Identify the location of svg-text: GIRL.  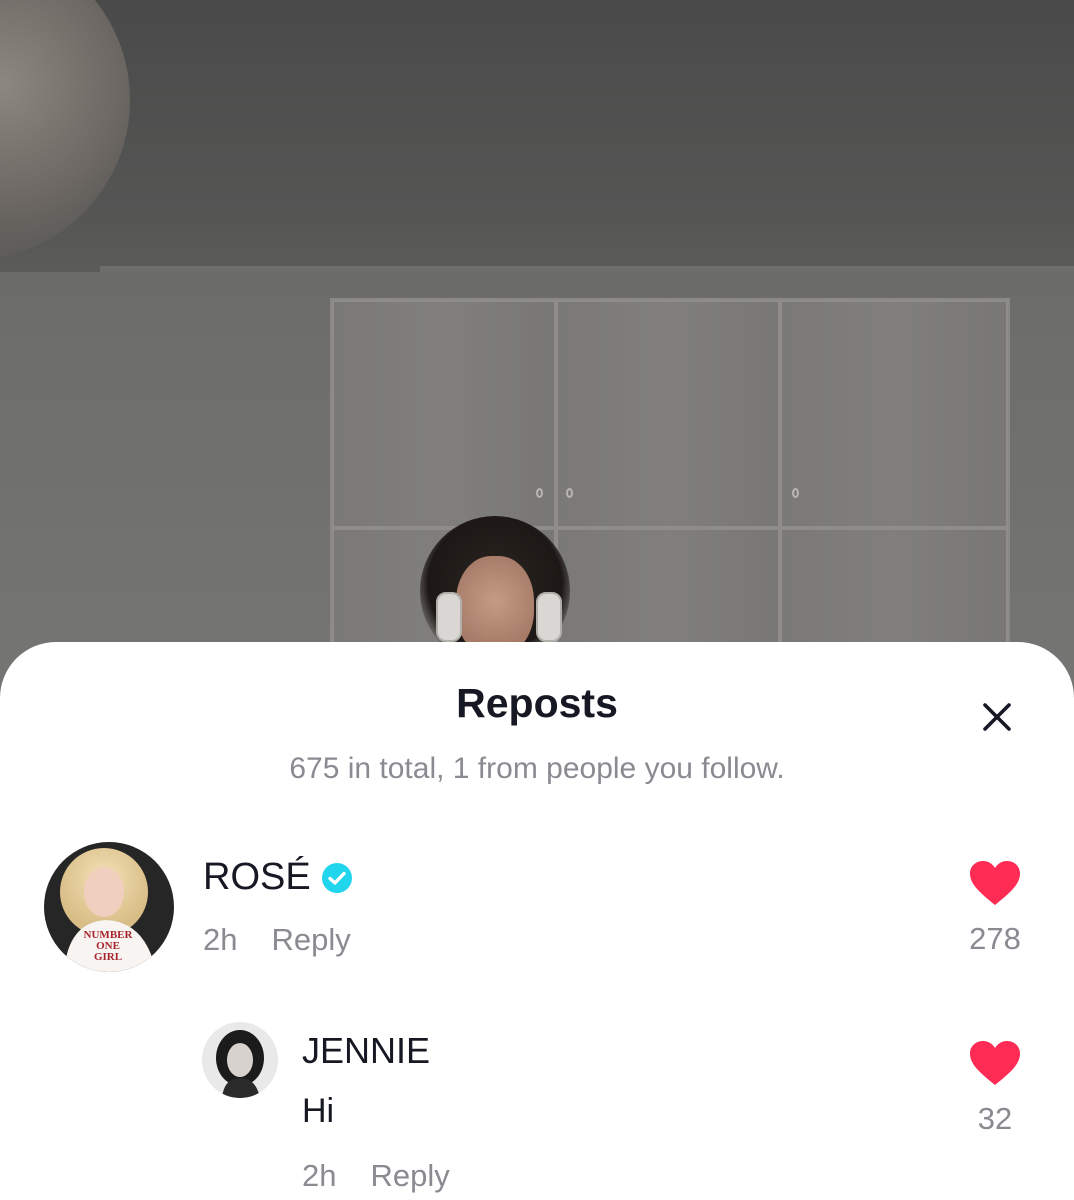
(108, 957).